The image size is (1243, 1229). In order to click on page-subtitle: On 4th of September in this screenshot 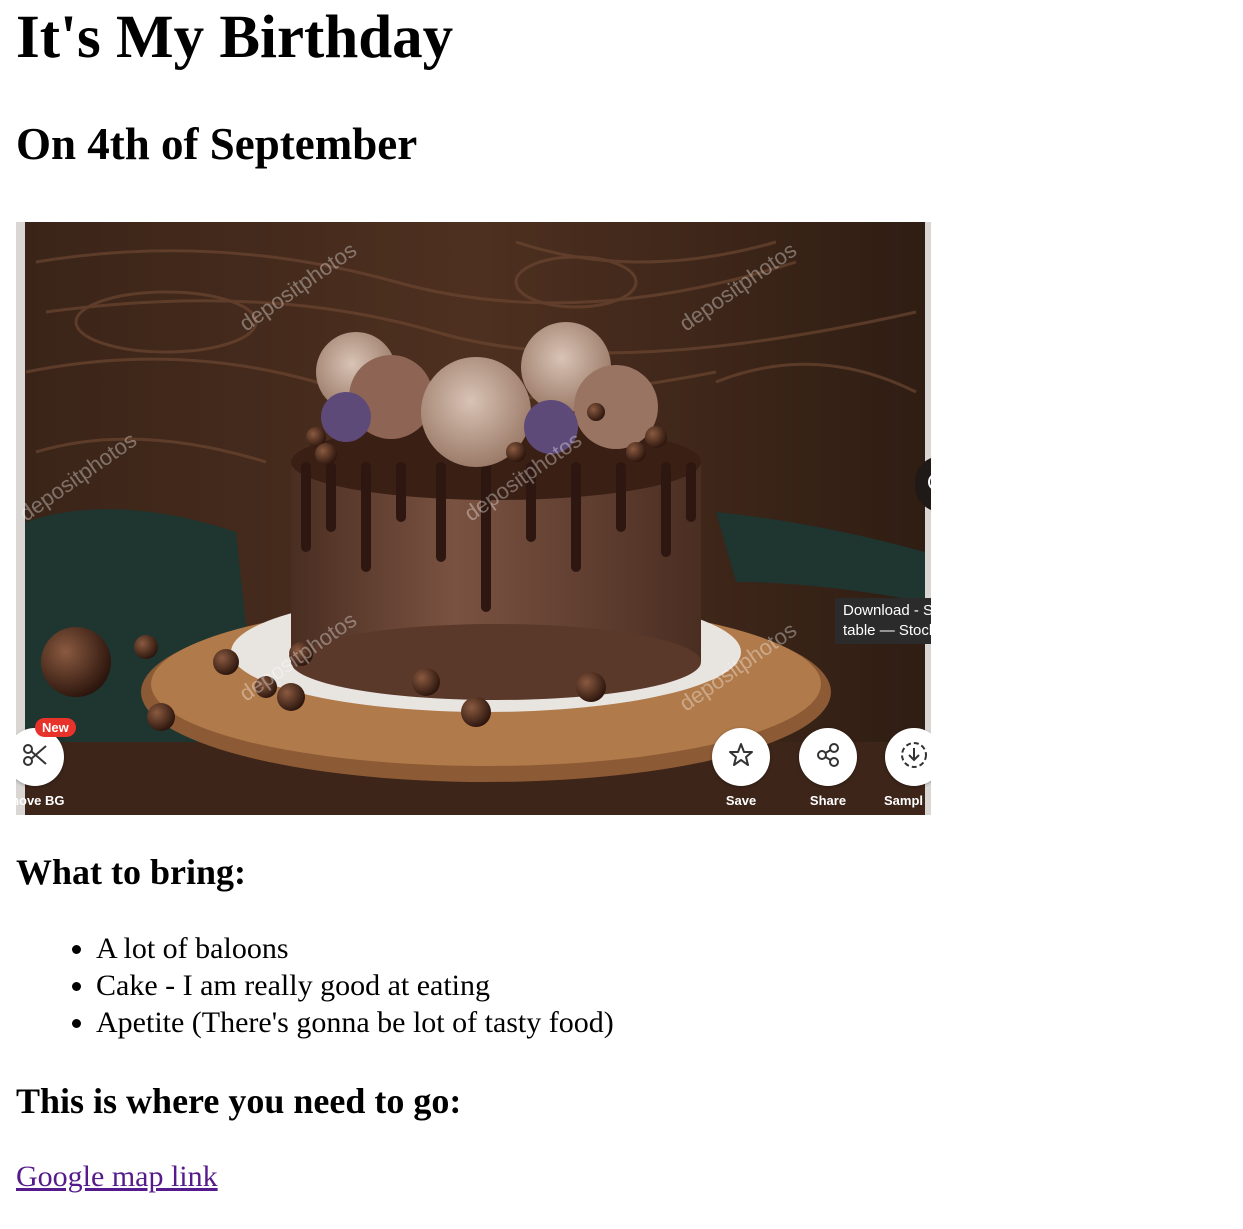, I will do `click(217, 144)`.